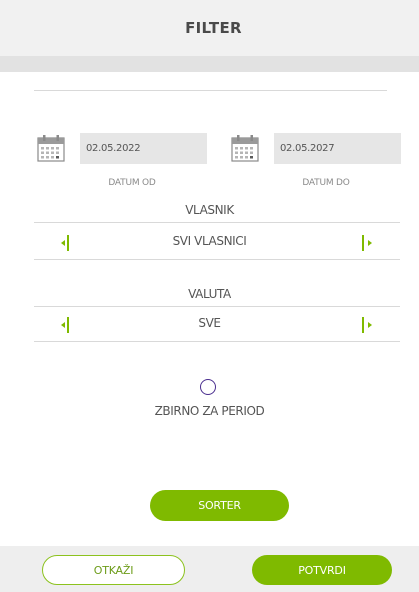  I want to click on sorter-button: SORTER, so click(219, 505).